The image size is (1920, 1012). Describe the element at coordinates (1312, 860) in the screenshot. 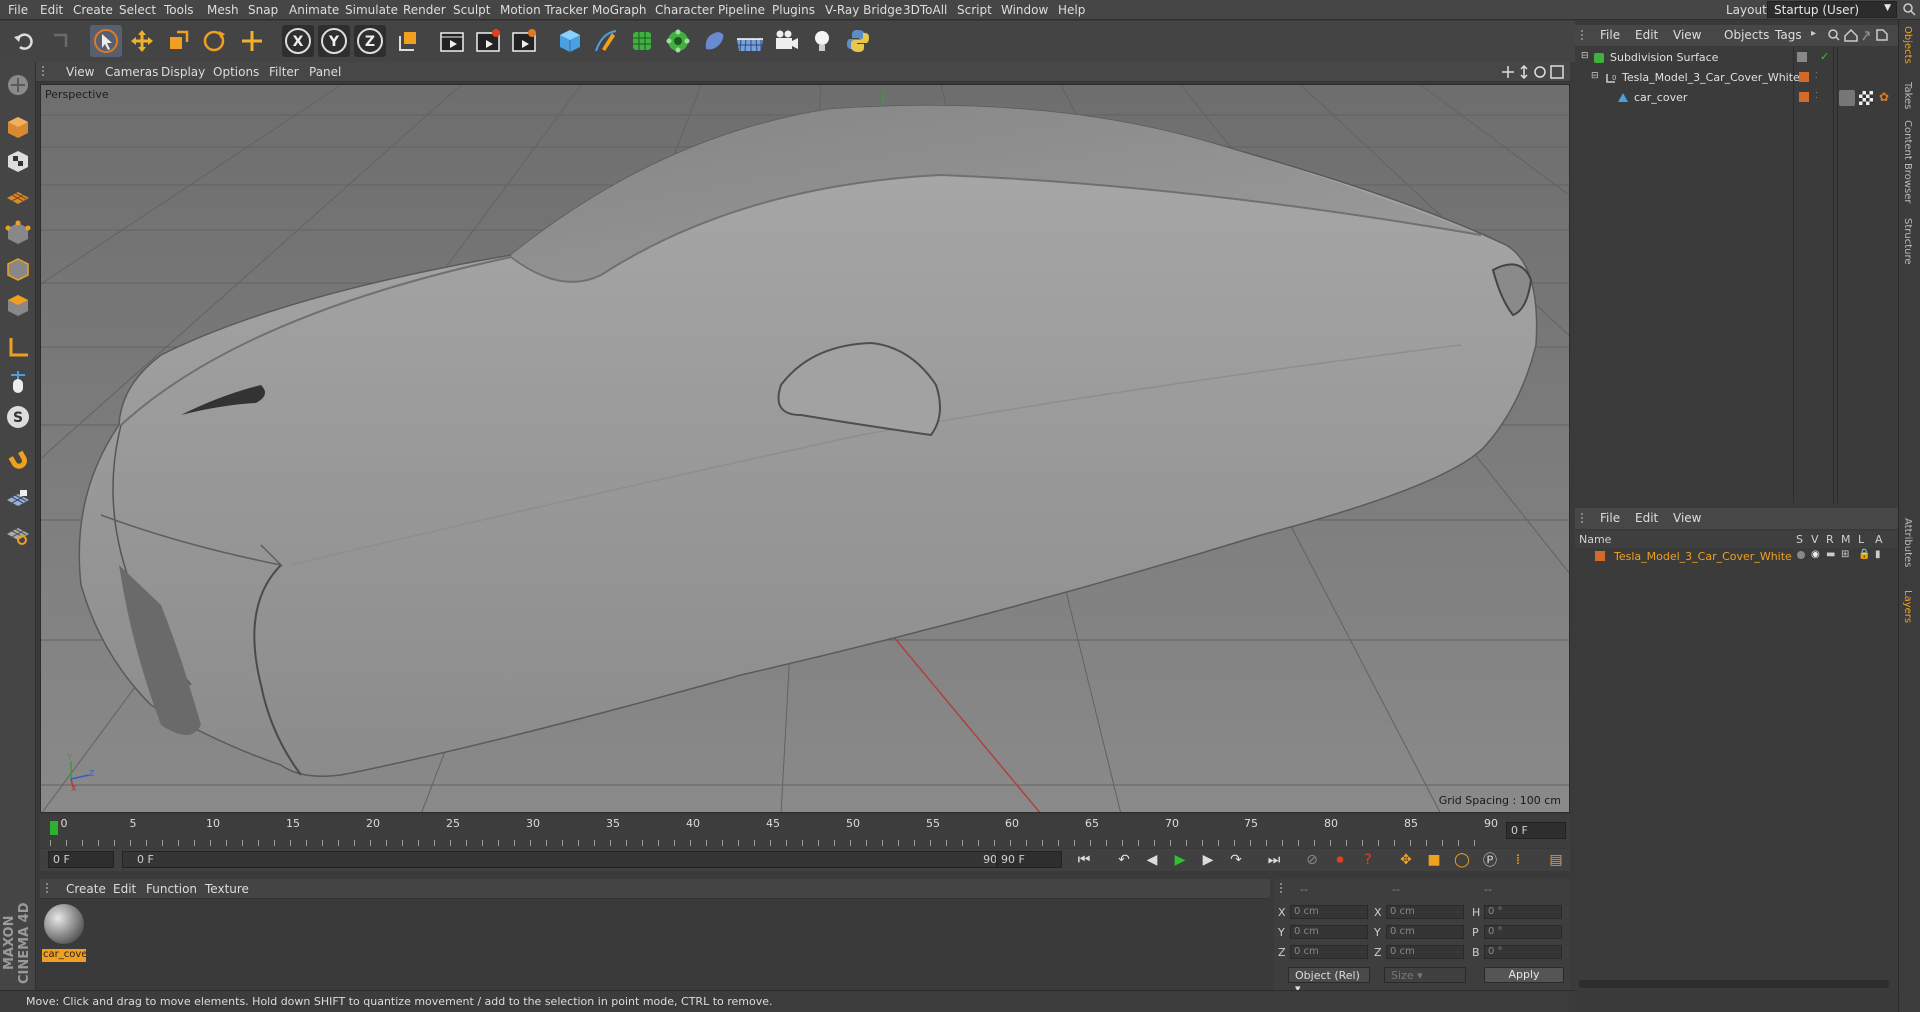

I see `motion-record-icon: ⊘` at that location.